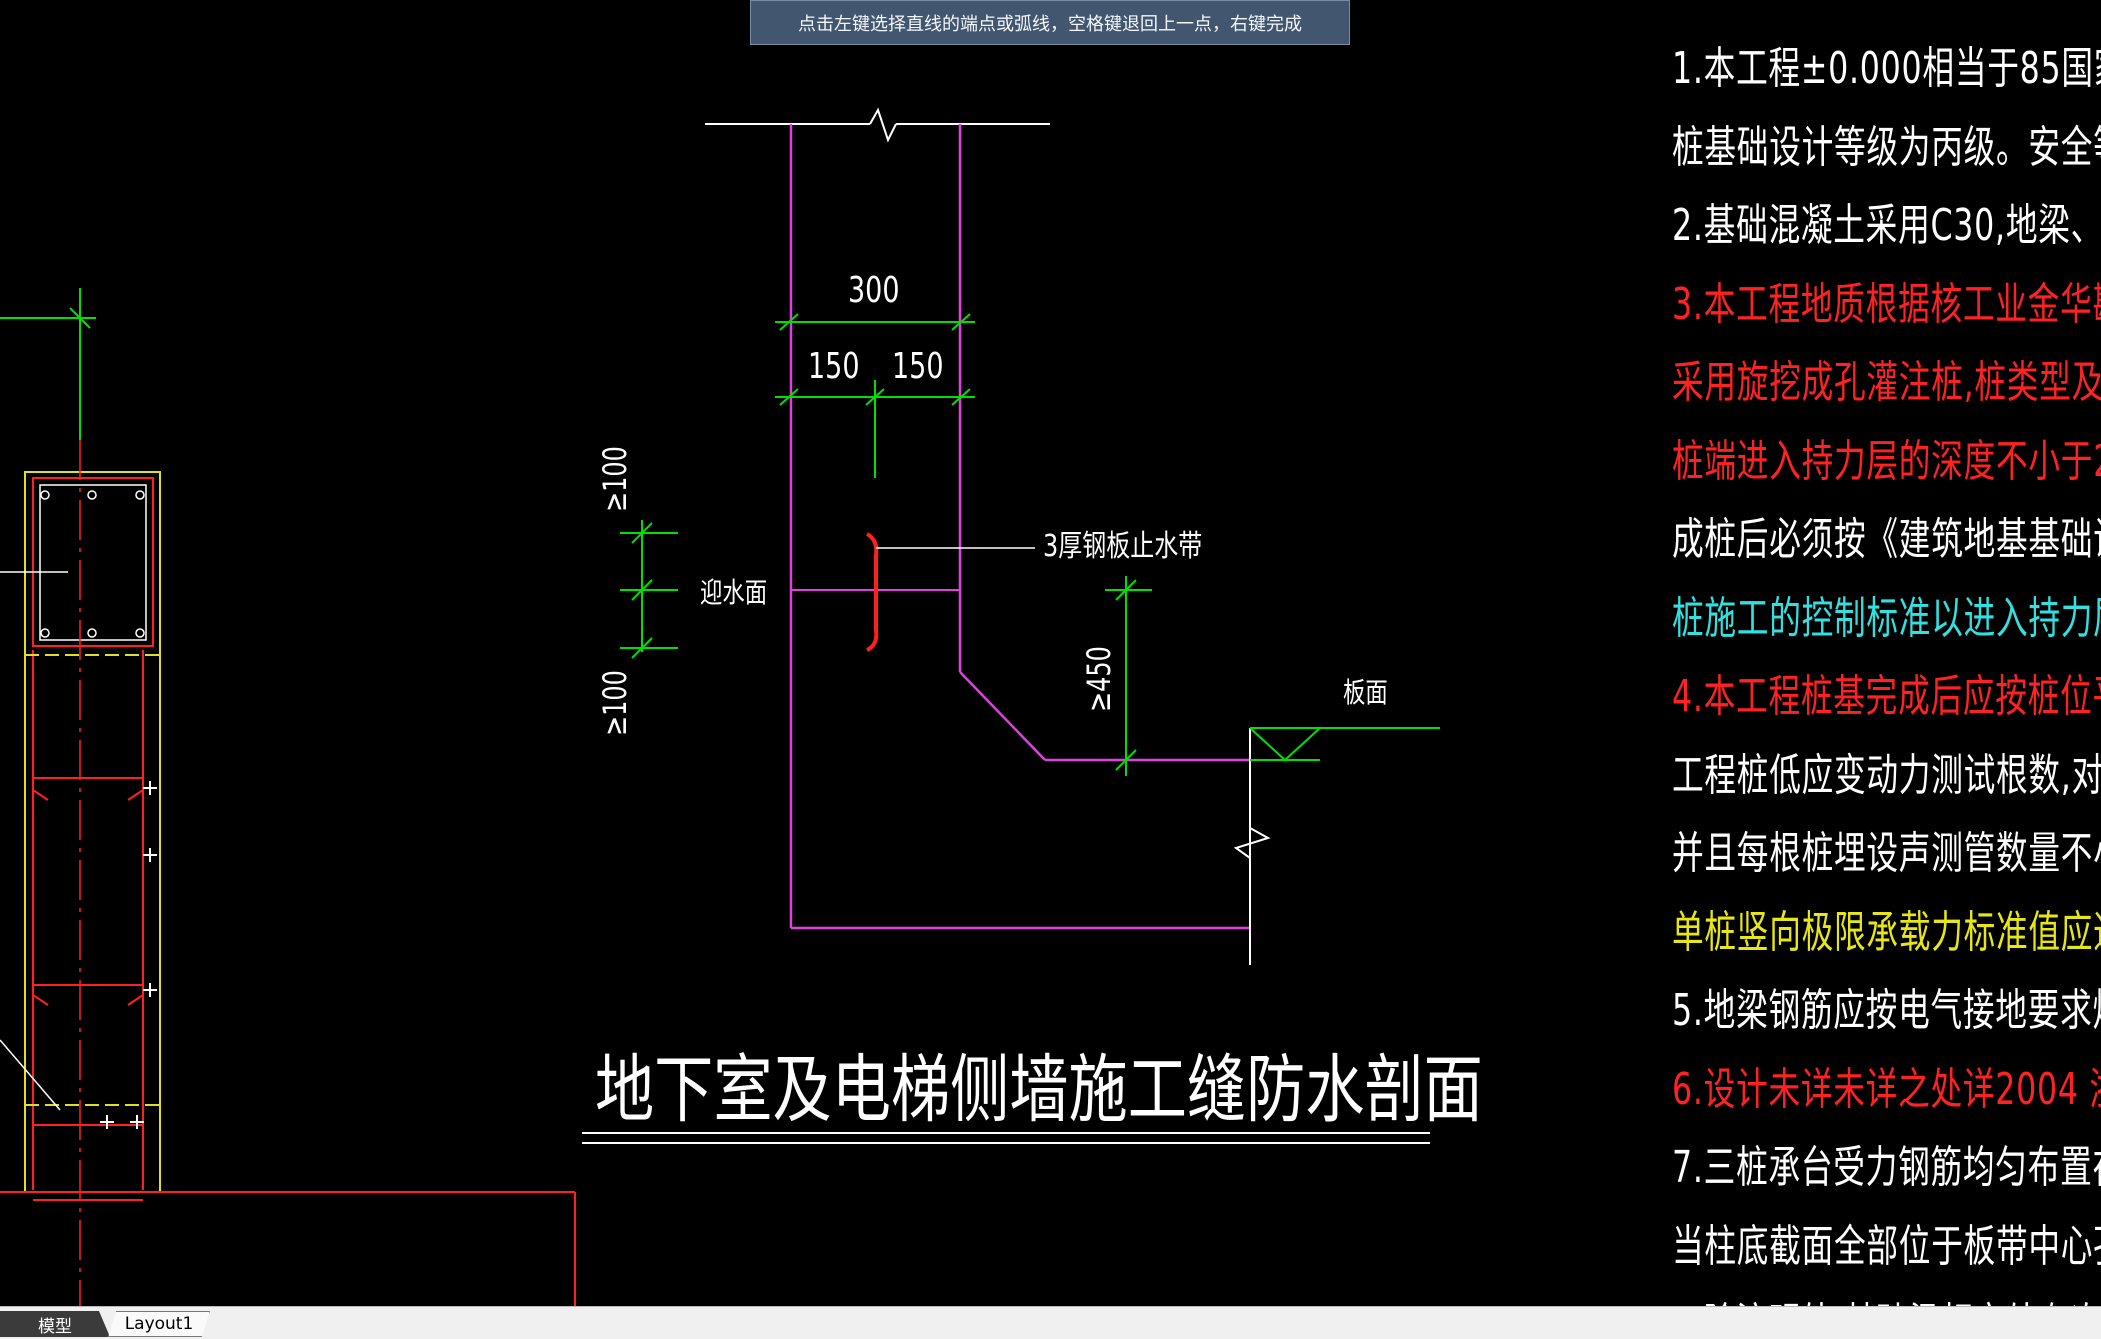  I want to click on dim-300: 300, so click(874, 289).